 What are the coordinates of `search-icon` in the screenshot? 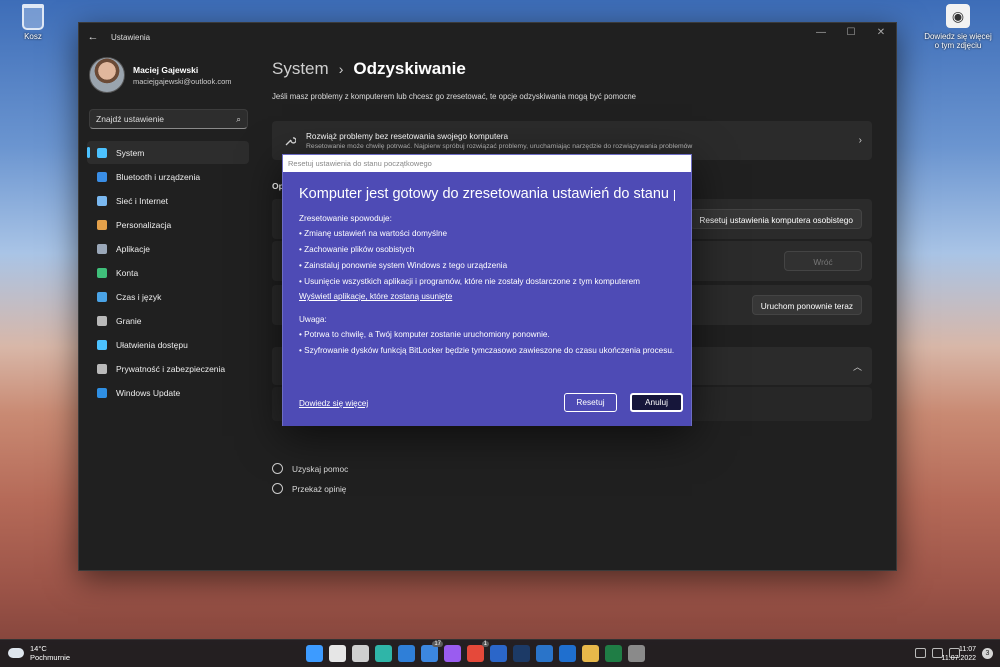 It's located at (337, 653).